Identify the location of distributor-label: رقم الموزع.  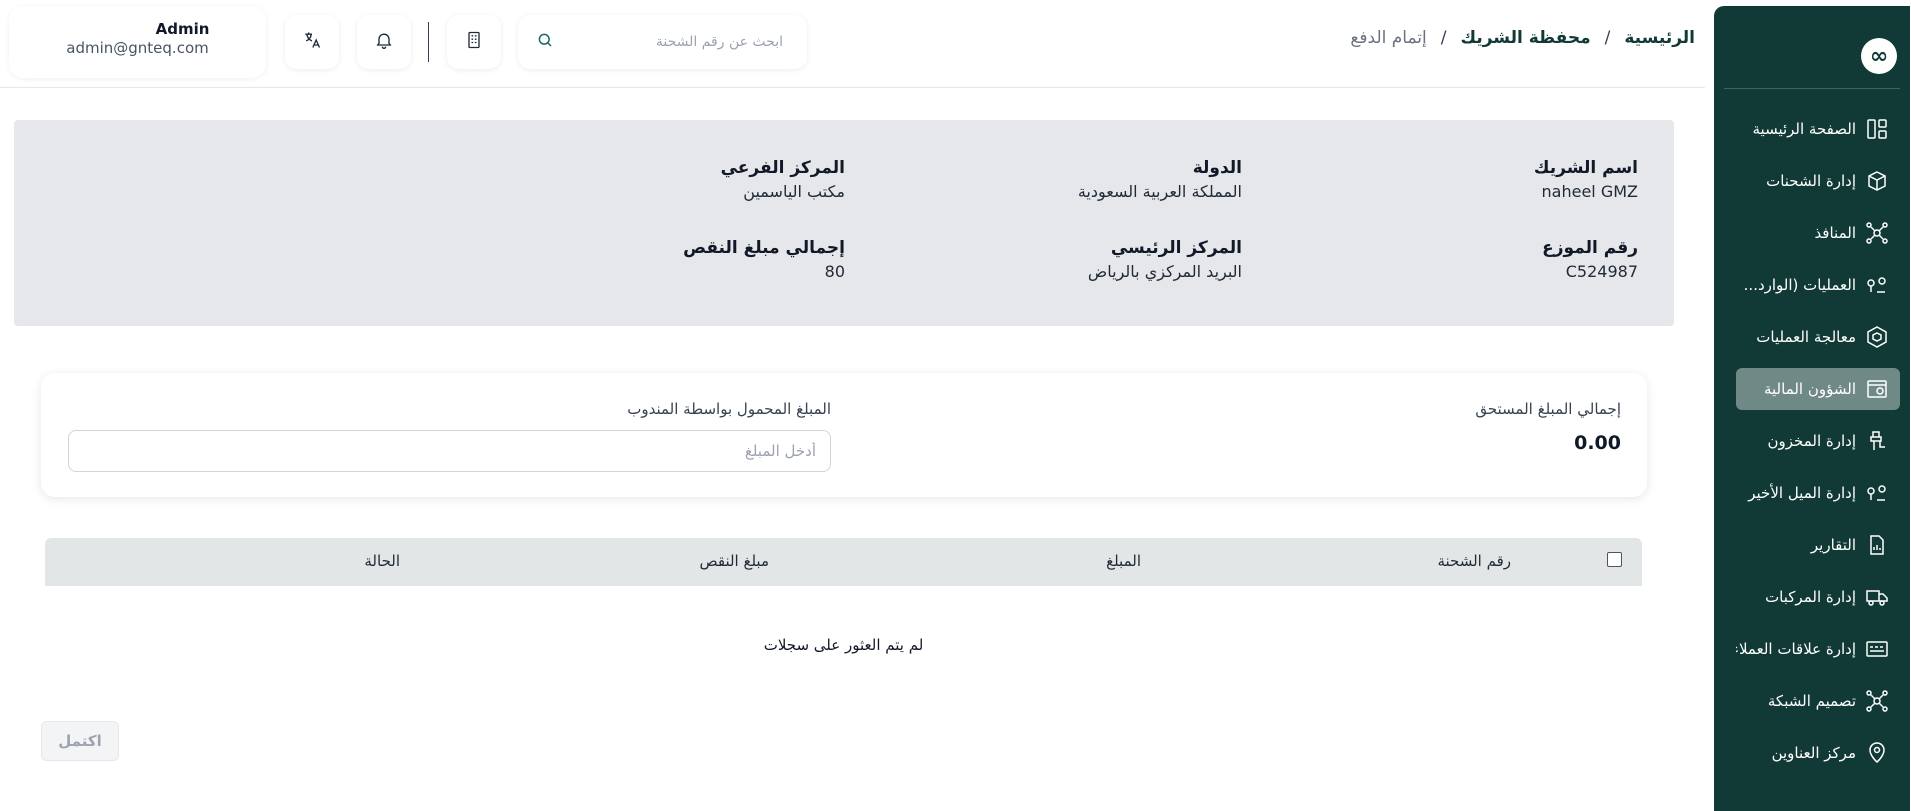
(1590, 248).